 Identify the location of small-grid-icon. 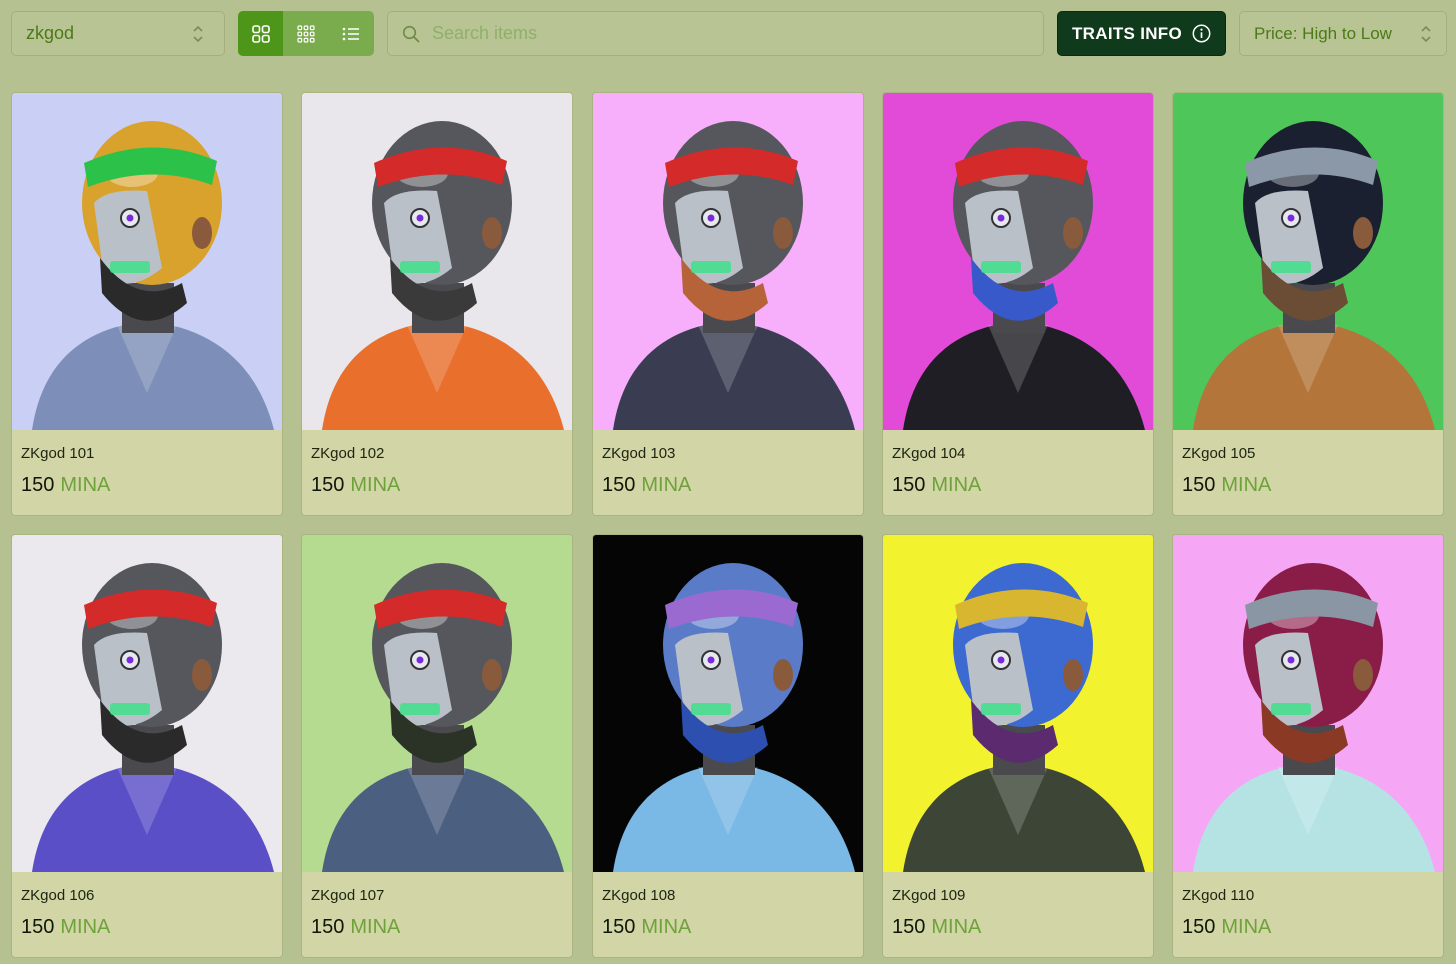
(306, 33).